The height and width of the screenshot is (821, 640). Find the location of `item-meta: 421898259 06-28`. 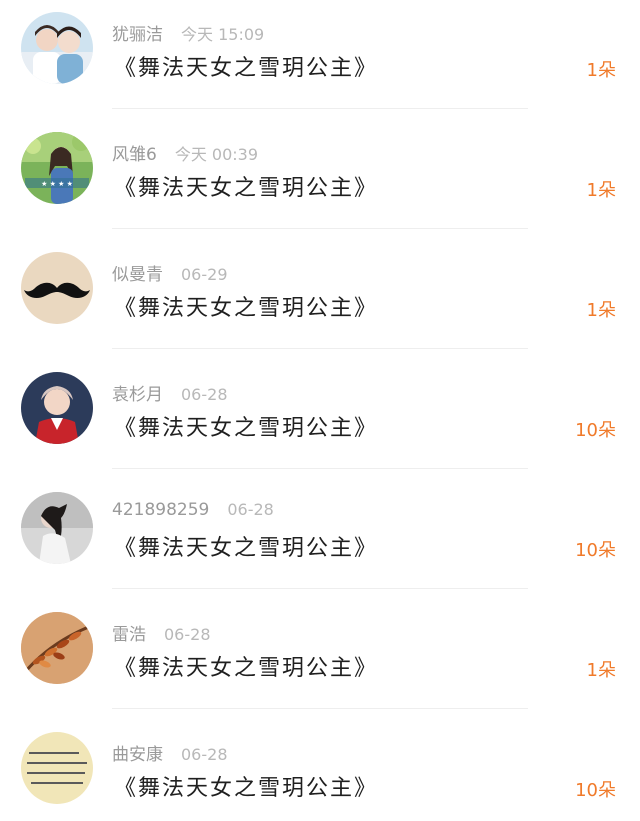

item-meta: 421898259 06-28 is located at coordinates (193, 510).